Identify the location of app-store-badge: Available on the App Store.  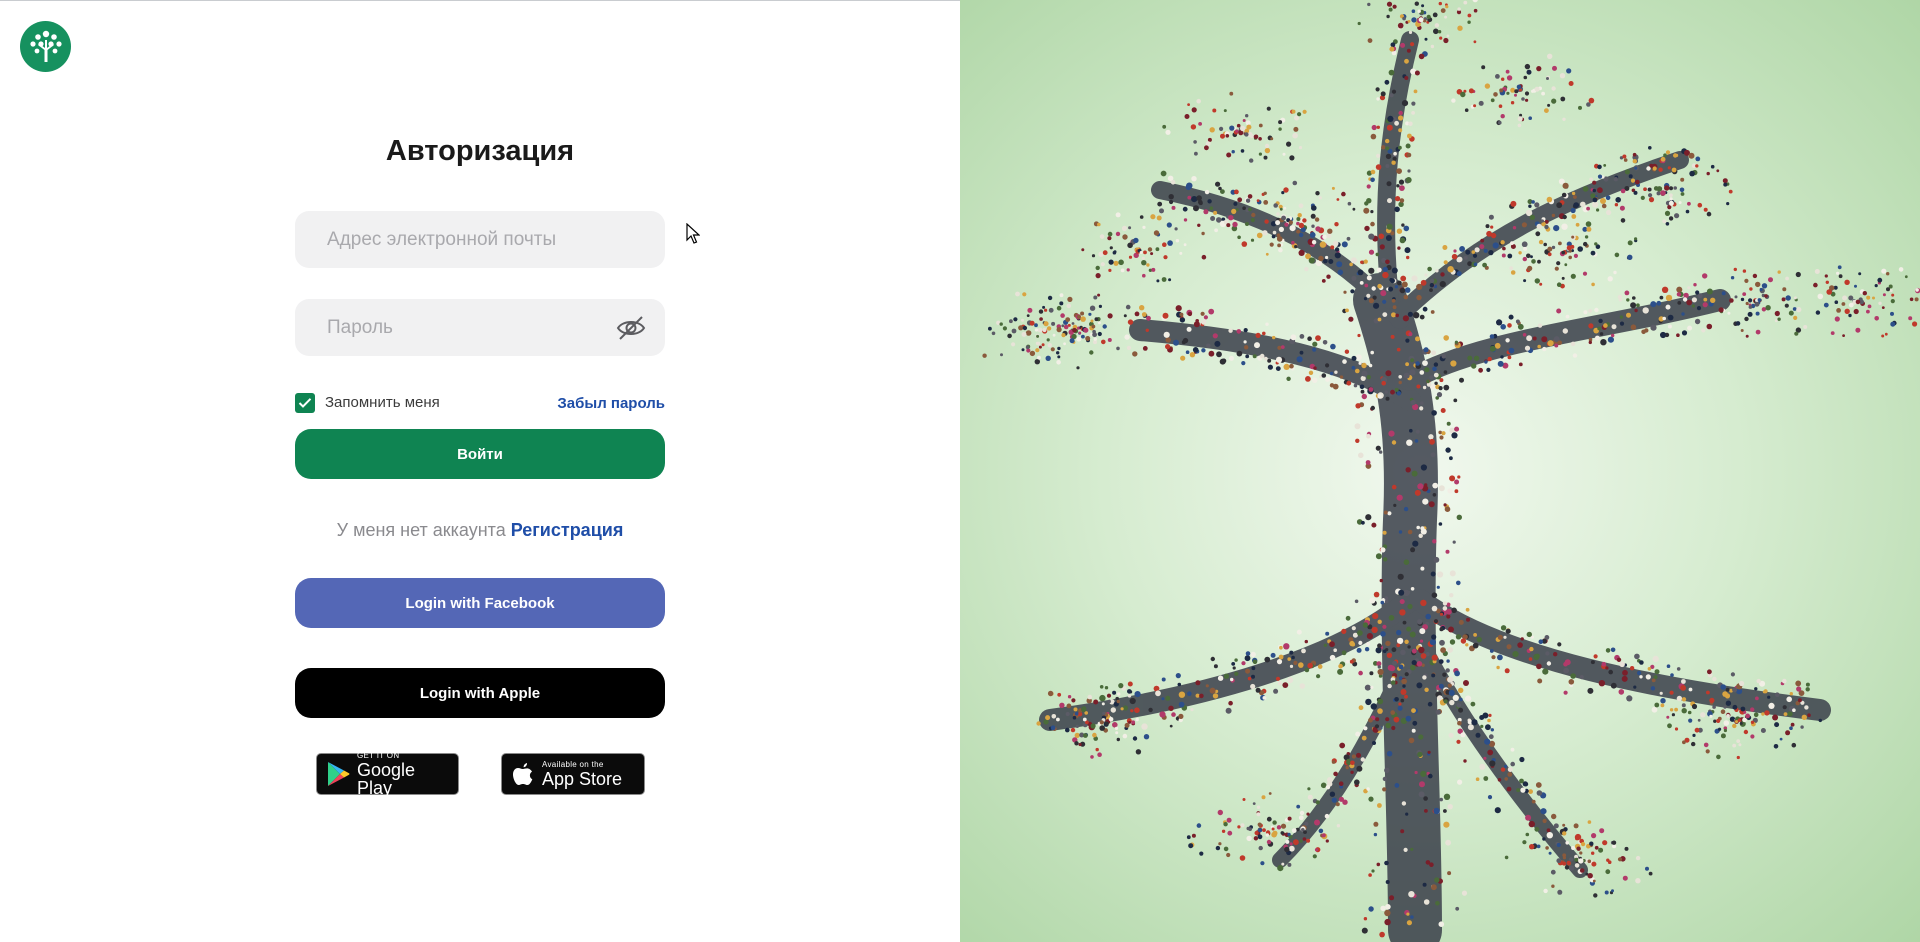
(573, 774).